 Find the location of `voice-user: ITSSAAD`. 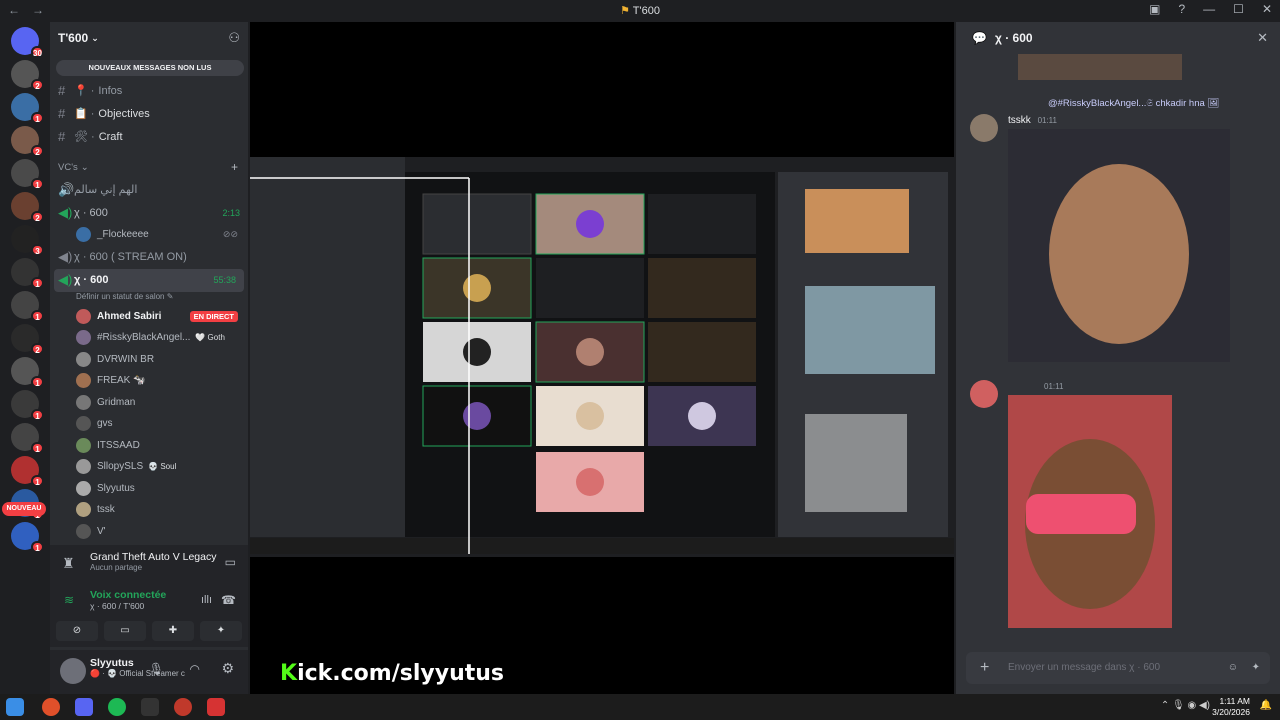

voice-user: ITSSAAD is located at coordinates (149, 446).